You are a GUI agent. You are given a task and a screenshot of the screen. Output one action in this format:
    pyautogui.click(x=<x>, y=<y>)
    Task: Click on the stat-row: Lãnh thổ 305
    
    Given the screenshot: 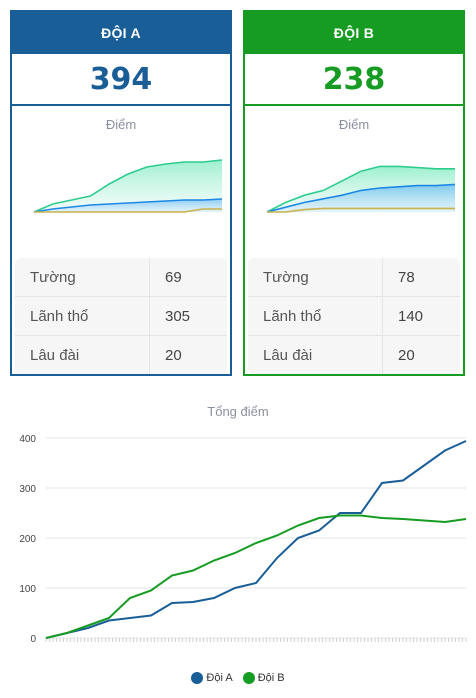 What is the action you would take?
    pyautogui.click(x=121, y=316)
    